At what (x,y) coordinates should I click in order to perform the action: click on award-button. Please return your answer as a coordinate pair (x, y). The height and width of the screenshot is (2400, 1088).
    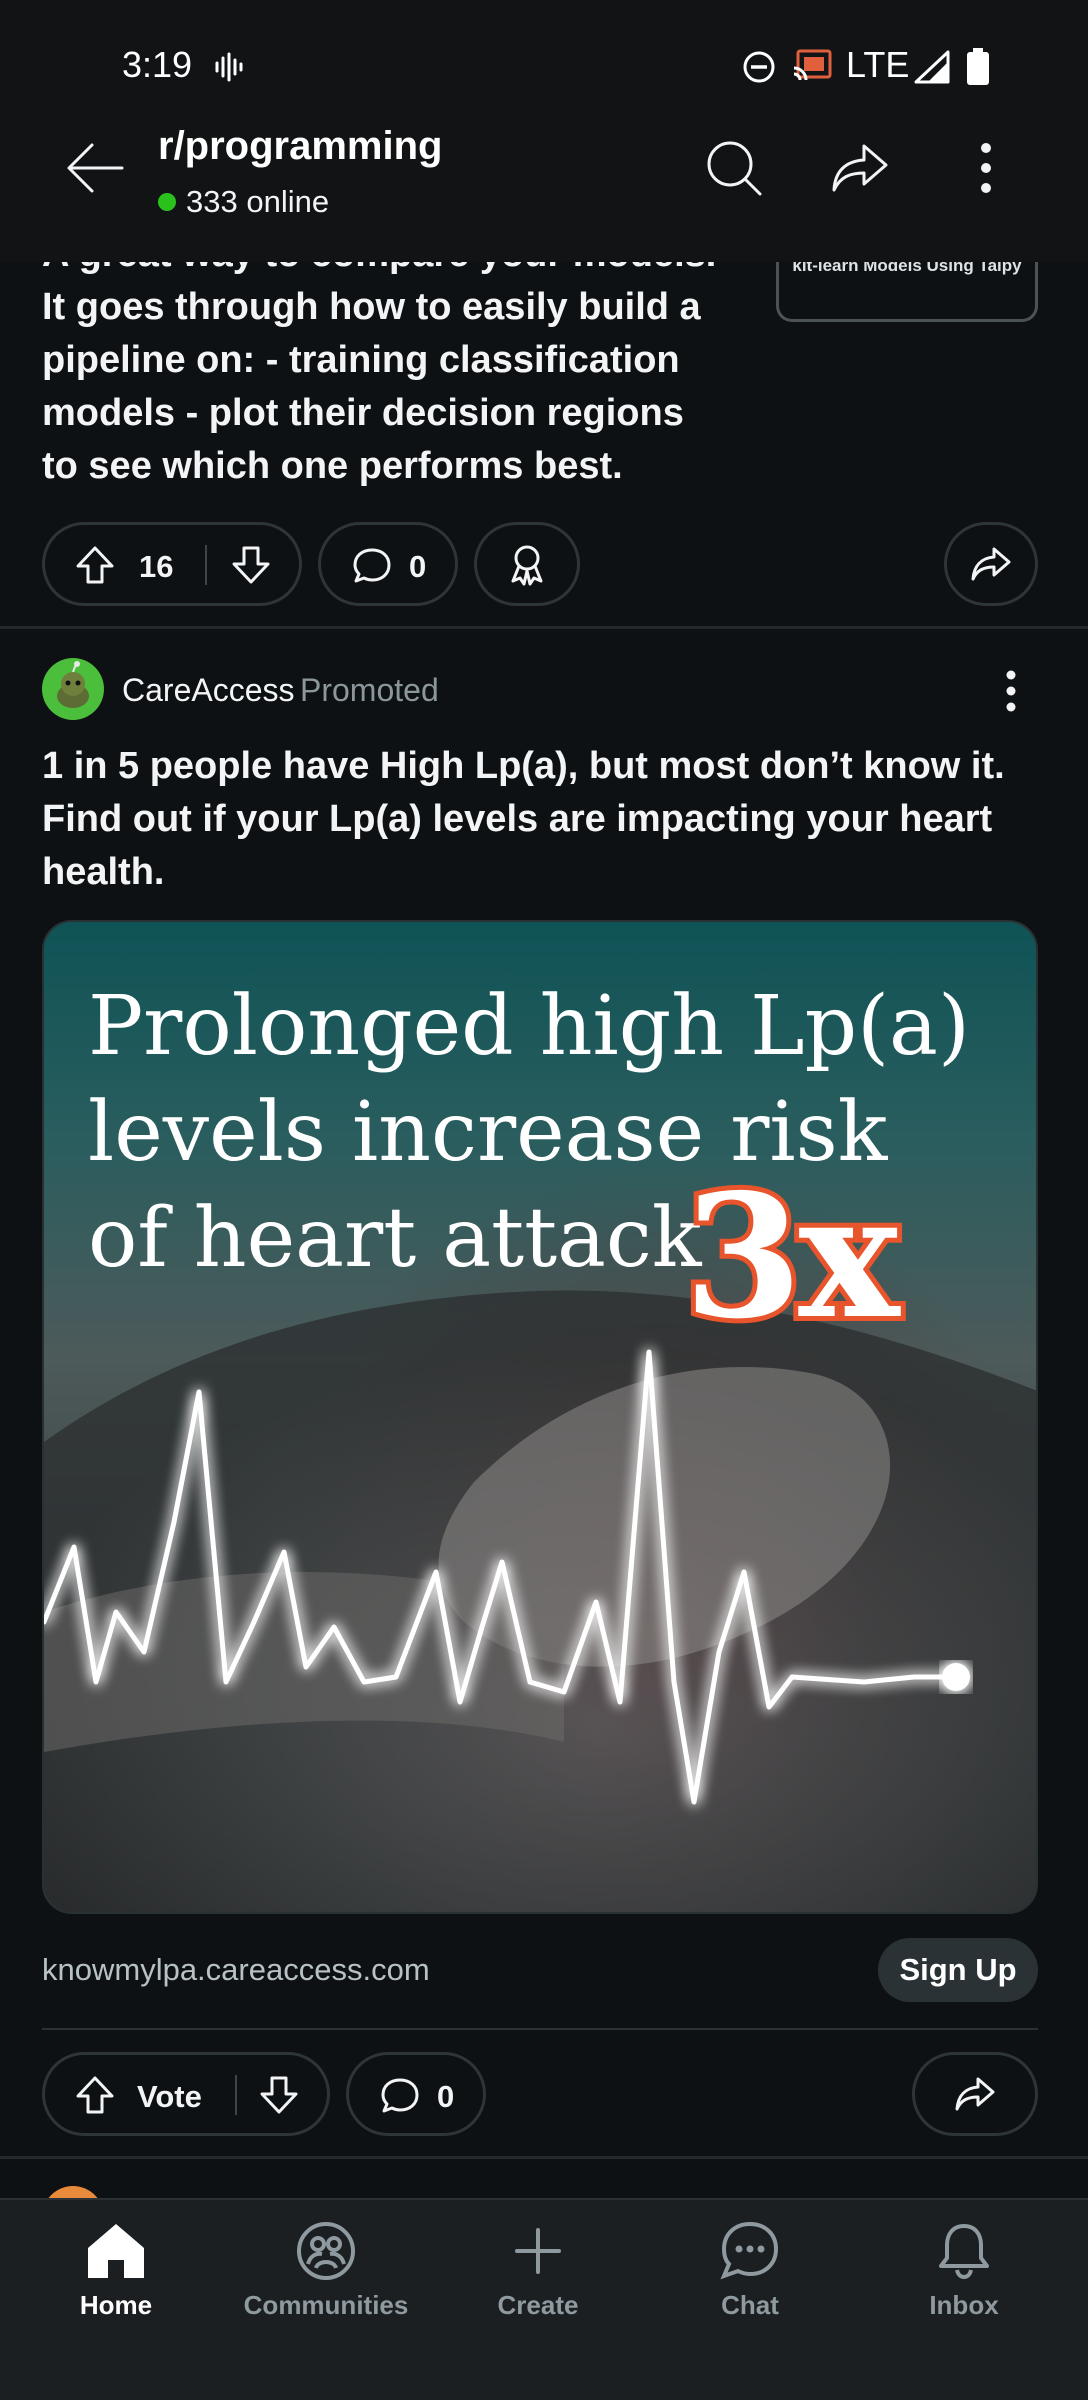
    Looking at the image, I should click on (527, 564).